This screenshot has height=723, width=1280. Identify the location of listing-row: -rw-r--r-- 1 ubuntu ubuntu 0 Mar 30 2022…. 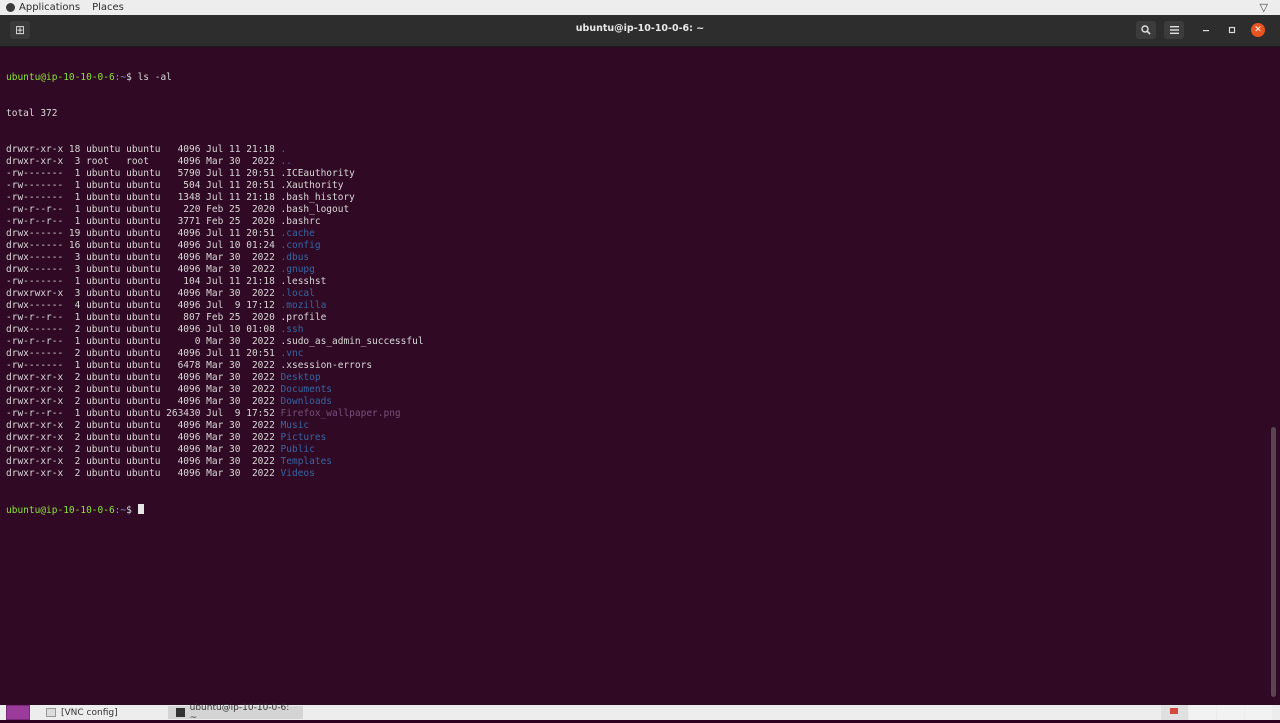
(215, 342).